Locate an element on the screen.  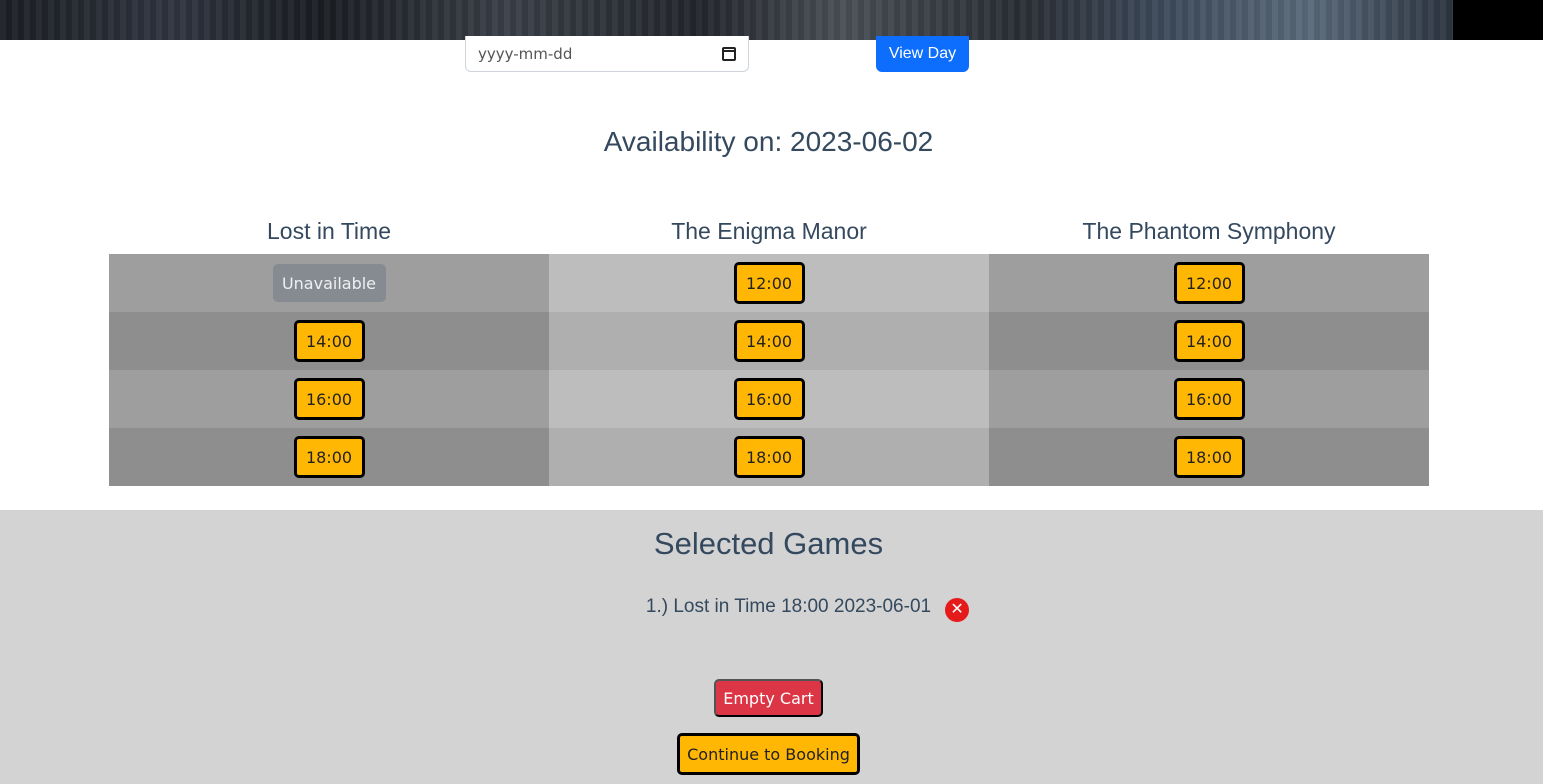
room-title: The Phantom Symphony is located at coordinates (1209, 231).